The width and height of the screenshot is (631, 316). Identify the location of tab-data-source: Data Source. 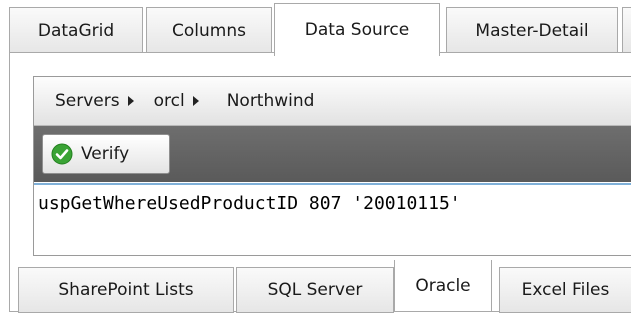
(357, 29).